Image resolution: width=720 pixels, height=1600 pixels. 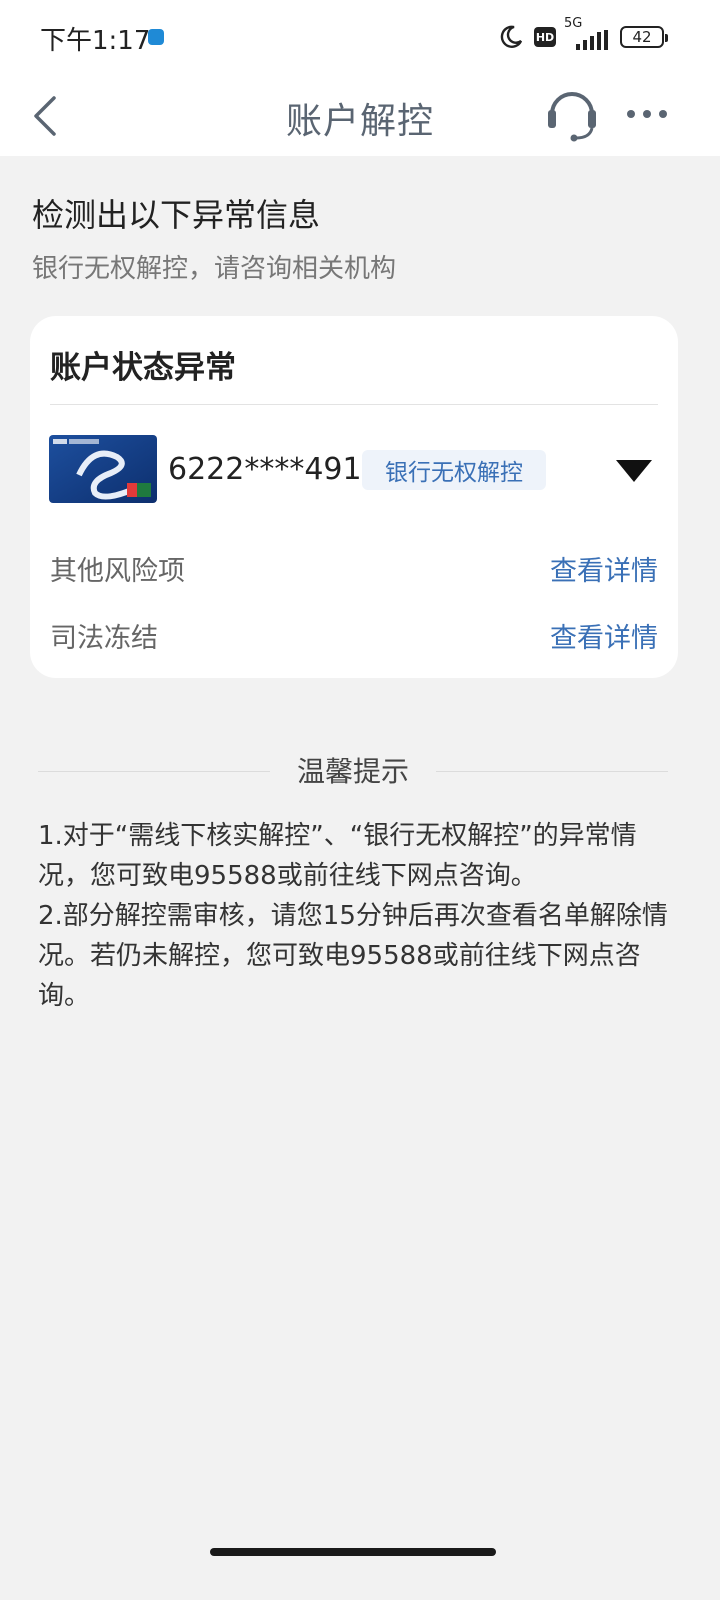 I want to click on page-title: 账户解控, so click(x=359, y=121).